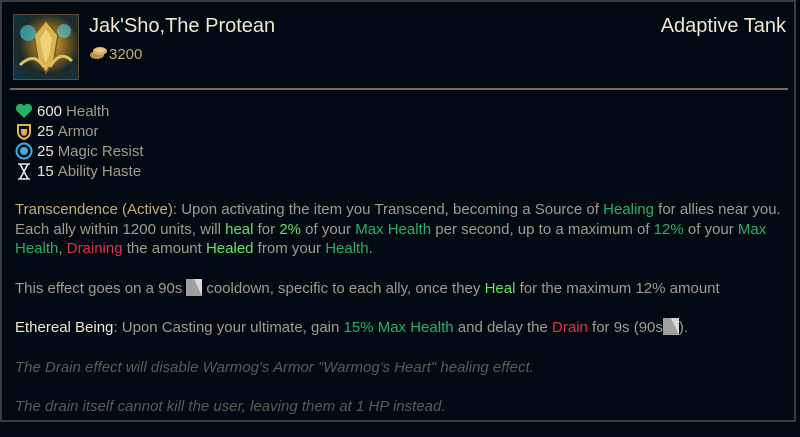 Image resolution: width=800 pixels, height=437 pixels. I want to click on item-tag: Adaptive Tank, so click(723, 26).